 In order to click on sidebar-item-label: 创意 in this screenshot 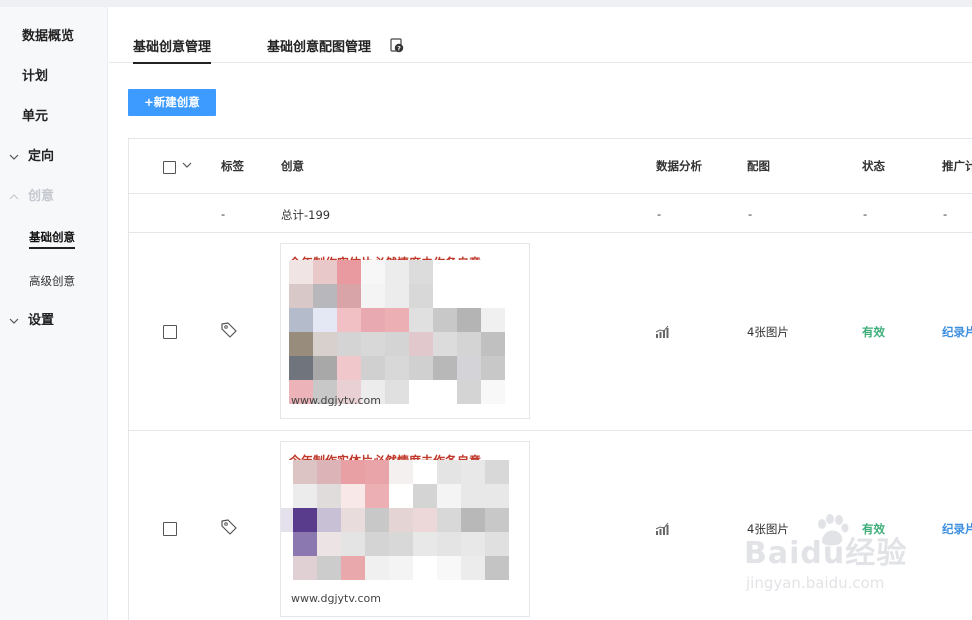, I will do `click(41, 196)`.